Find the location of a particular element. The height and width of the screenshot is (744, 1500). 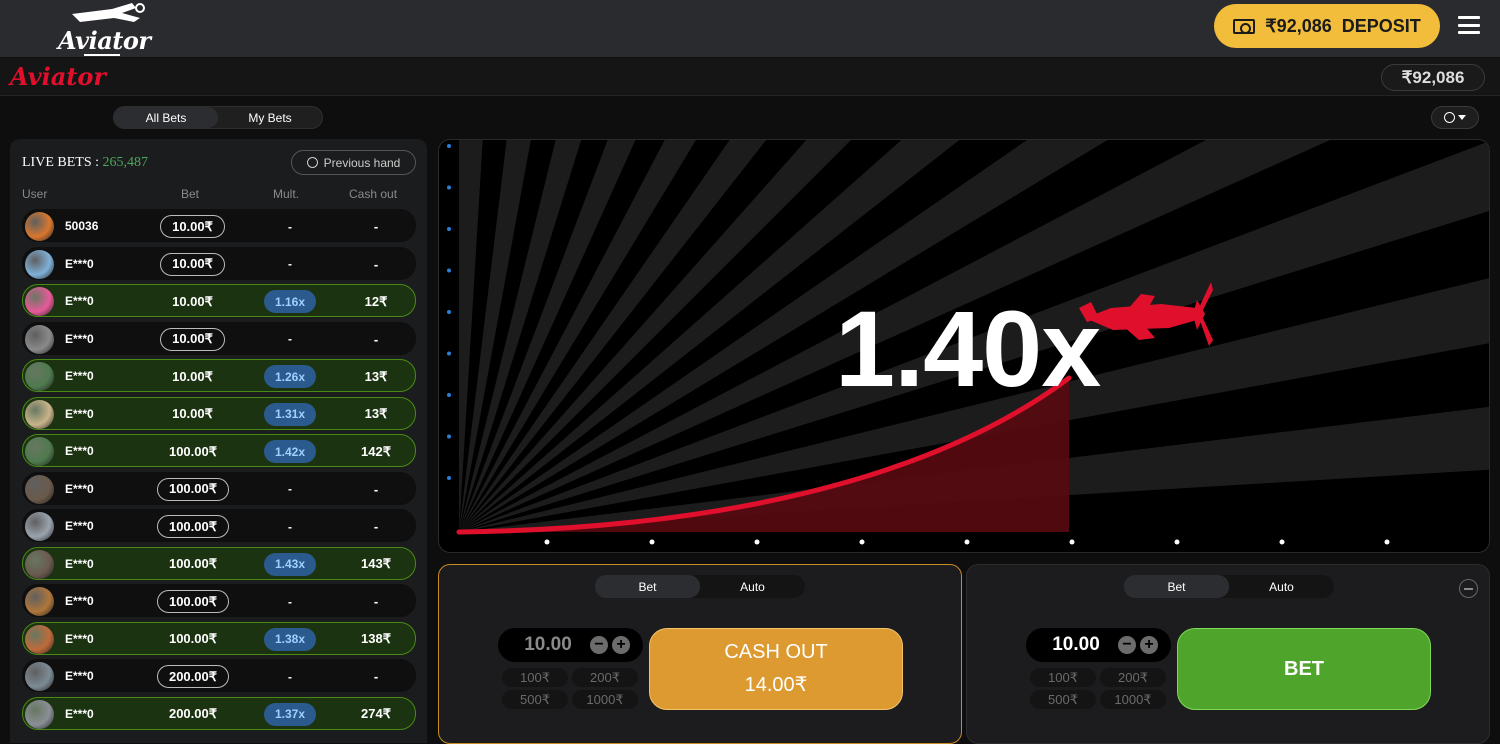

top-bar: Aviator ₹92,086 DEPOSIT is located at coordinates (750, 29).